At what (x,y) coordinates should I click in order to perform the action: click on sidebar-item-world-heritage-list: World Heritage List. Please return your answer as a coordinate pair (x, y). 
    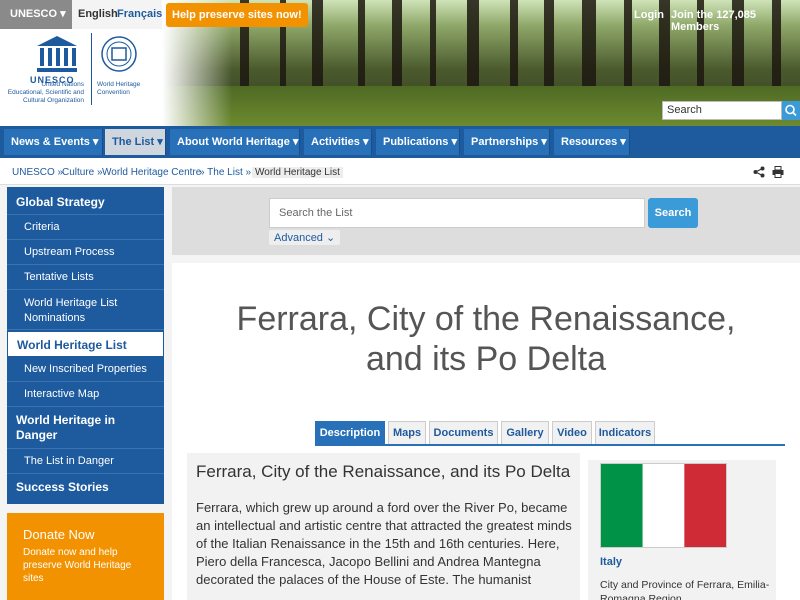
    Looking at the image, I should click on (85, 344).